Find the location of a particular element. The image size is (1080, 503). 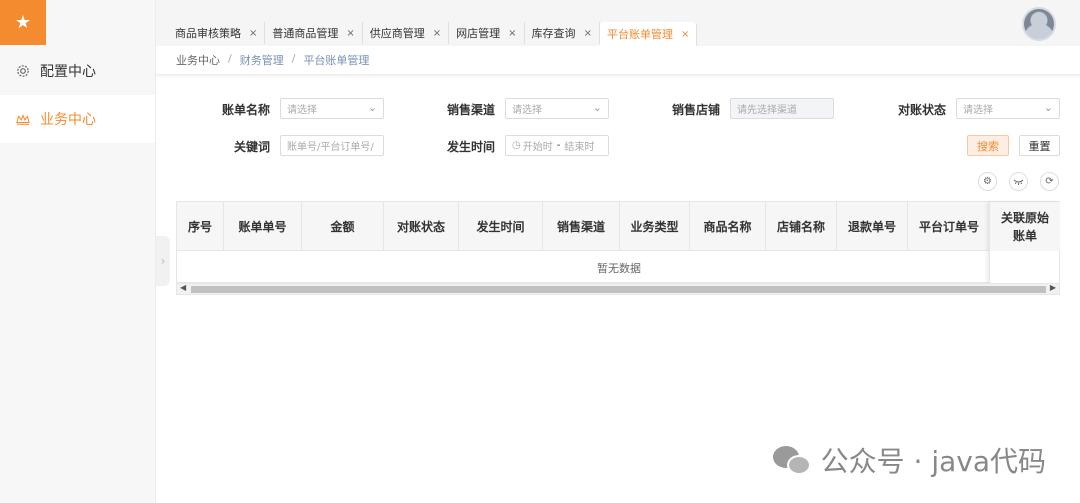

sidebar: ★ 配置中心 业务中心 is located at coordinates (78, 251).